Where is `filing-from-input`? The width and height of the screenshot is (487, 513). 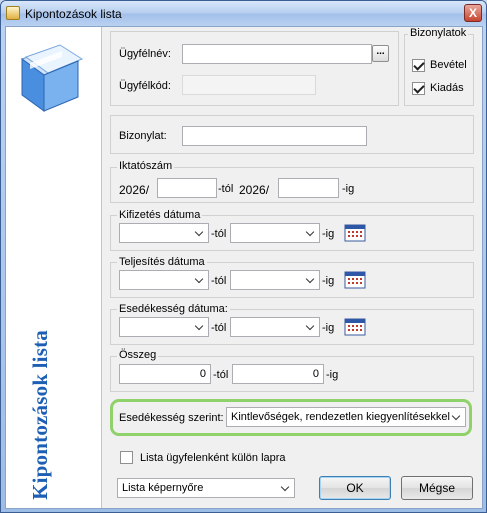
filing-from-input is located at coordinates (187, 188).